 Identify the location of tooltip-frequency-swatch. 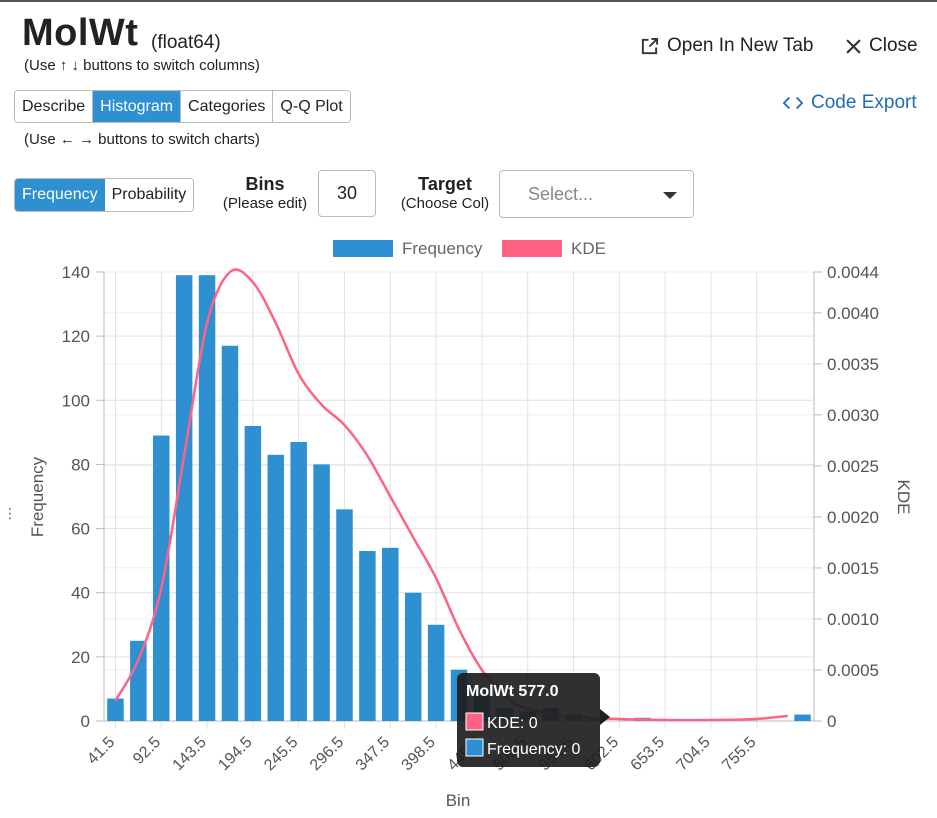
(474, 747).